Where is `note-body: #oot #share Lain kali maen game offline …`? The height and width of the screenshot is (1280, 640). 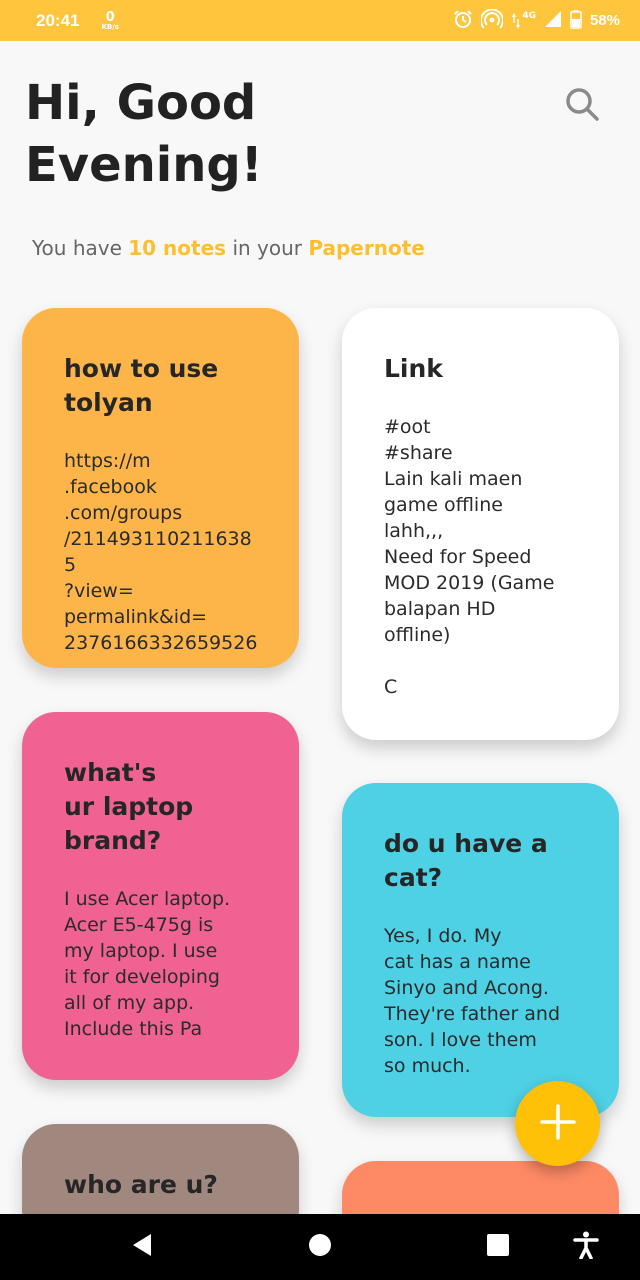
note-body: #oot #share Lain kali maen game offline … is located at coordinates (469, 557).